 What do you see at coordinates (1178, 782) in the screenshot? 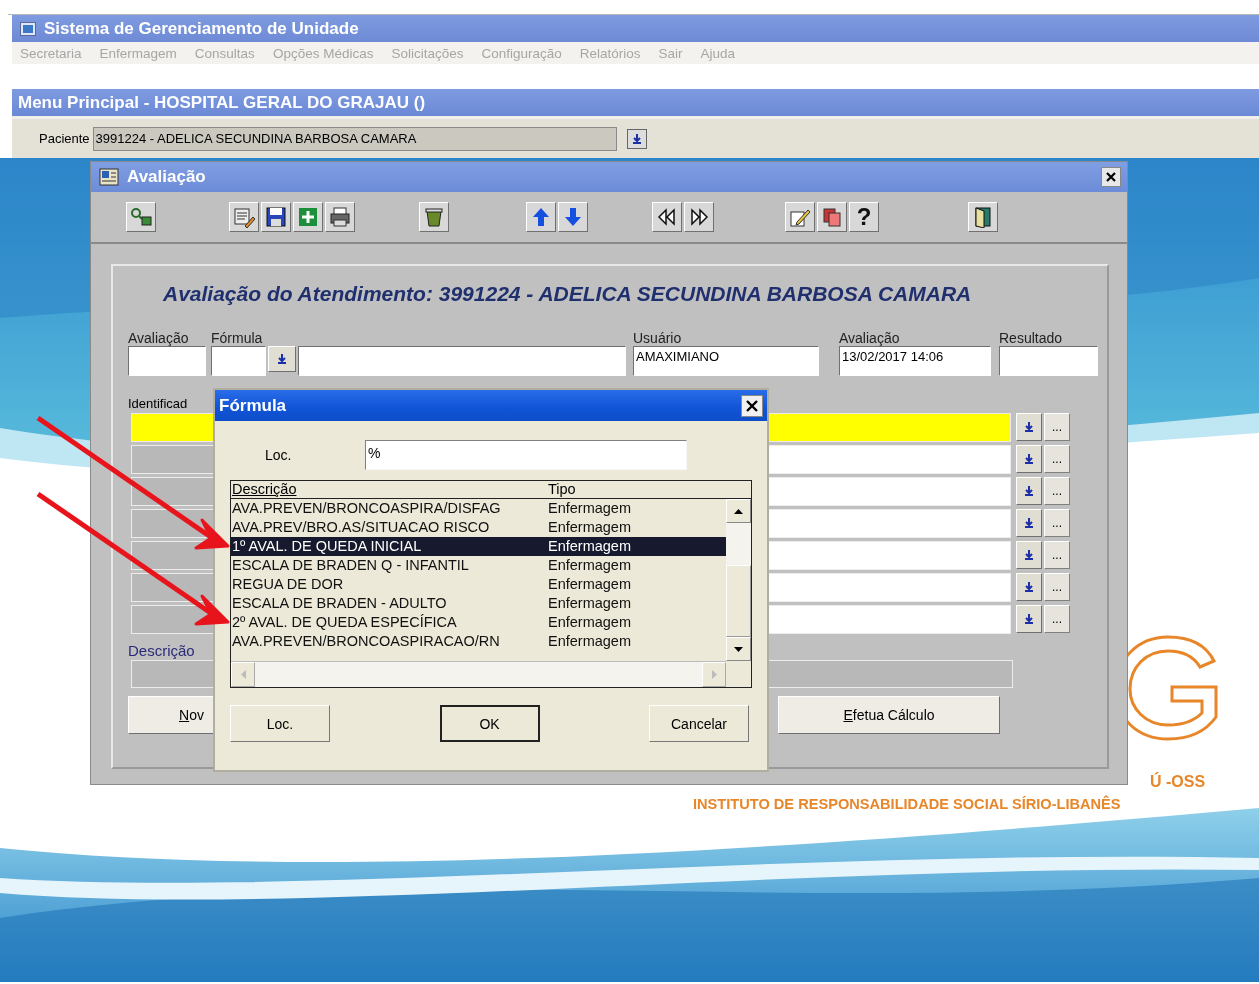
I see `logo-text: Ú -OSS` at bounding box center [1178, 782].